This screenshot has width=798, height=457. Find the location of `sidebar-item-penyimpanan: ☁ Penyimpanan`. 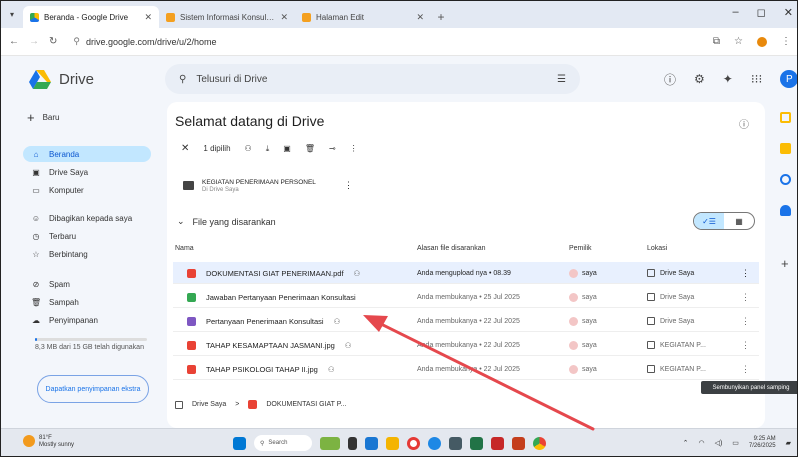

sidebar-item-penyimpanan: ☁ Penyimpanan is located at coordinates (87, 320).